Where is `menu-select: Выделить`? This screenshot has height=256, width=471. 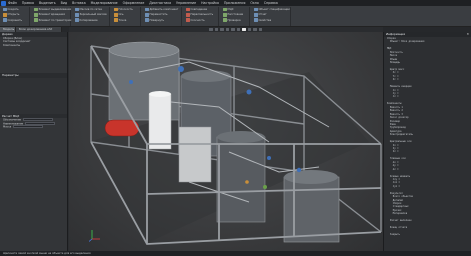 menu-select: Выделить is located at coordinates (47, 3).